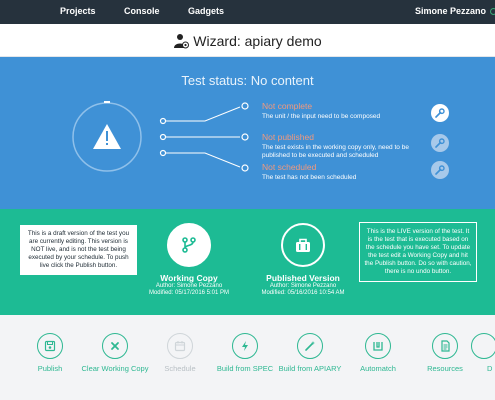 This screenshot has width=495, height=400. What do you see at coordinates (78, 11) in the screenshot?
I see `nav-projects: Projects` at bounding box center [78, 11].